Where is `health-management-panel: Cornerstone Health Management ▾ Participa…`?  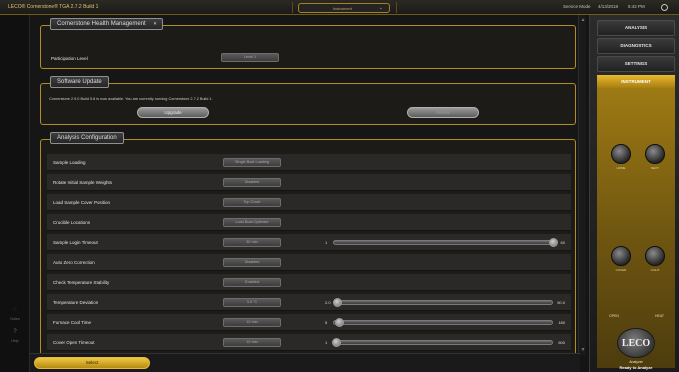 health-management-panel: Cornerstone Health Management ▾ Participa… is located at coordinates (308, 43).